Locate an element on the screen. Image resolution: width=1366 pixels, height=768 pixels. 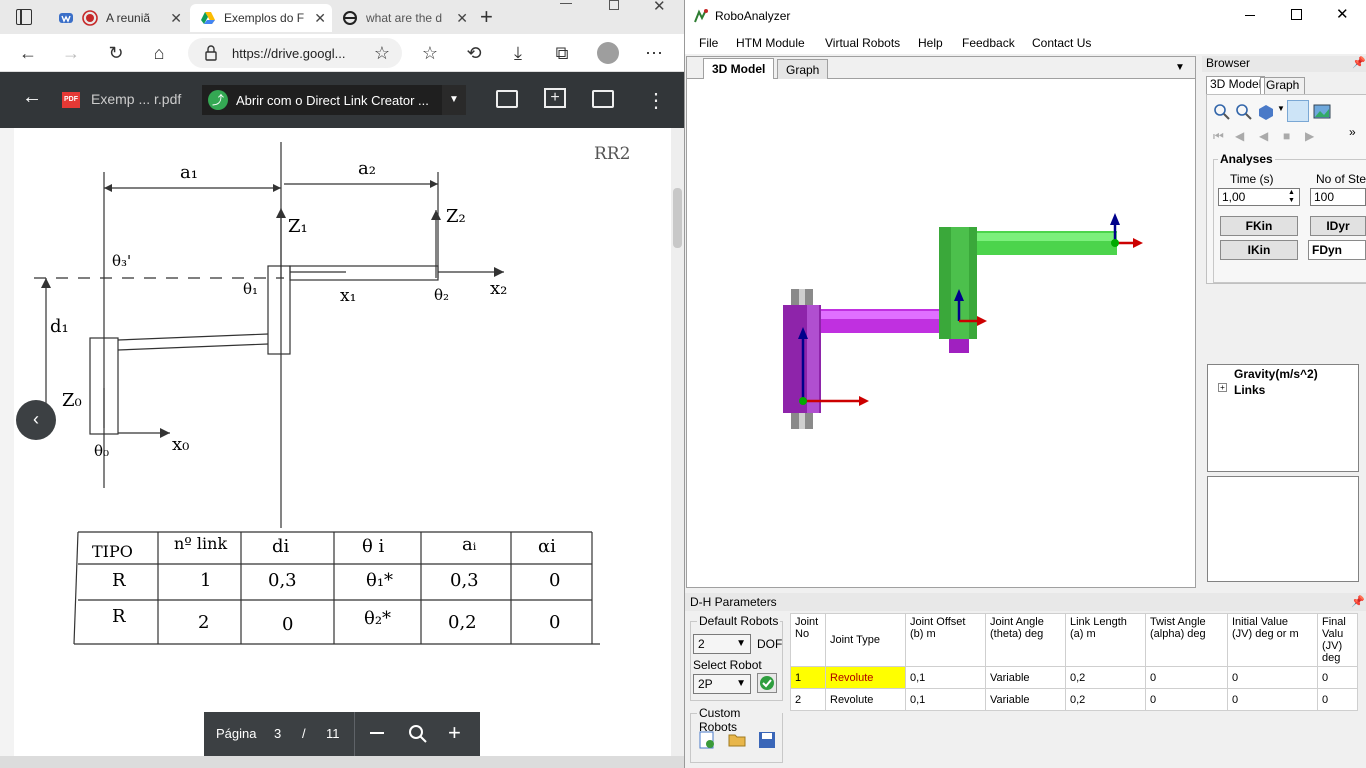
cell-joint-no: 2 is located at coordinates (808, 699).